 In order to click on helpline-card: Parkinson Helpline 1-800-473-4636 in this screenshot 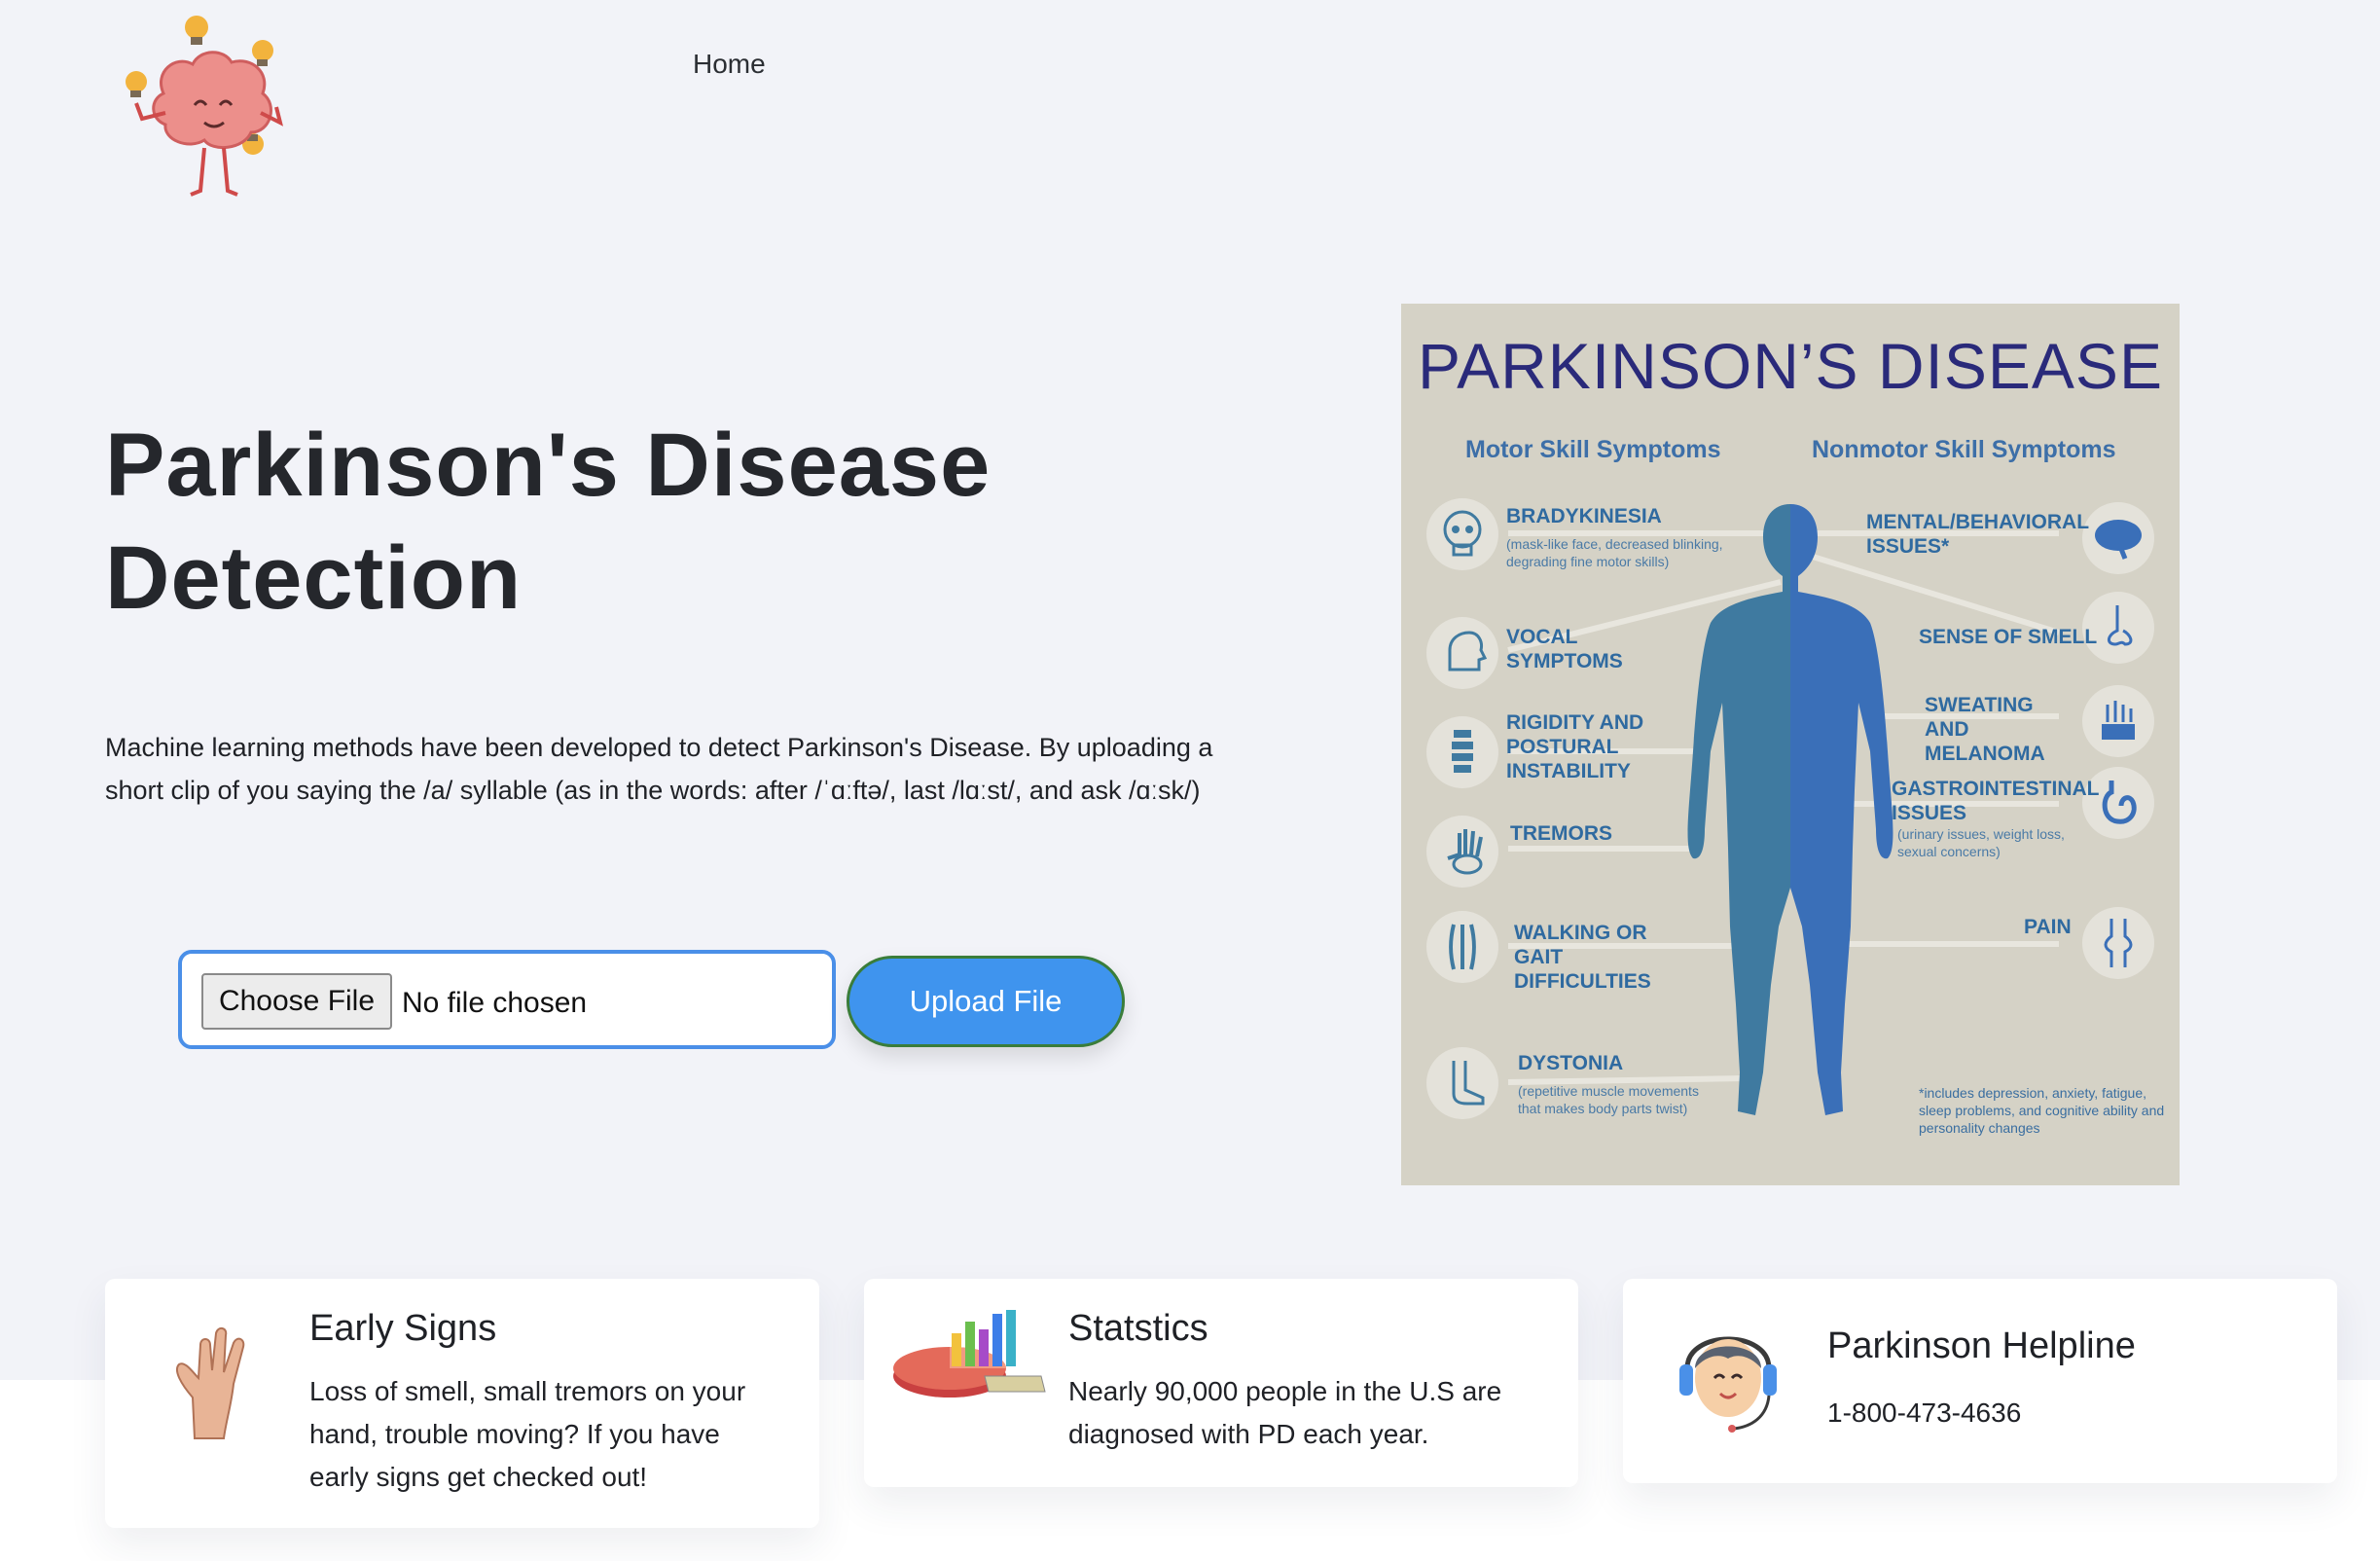, I will do `click(1980, 1381)`.